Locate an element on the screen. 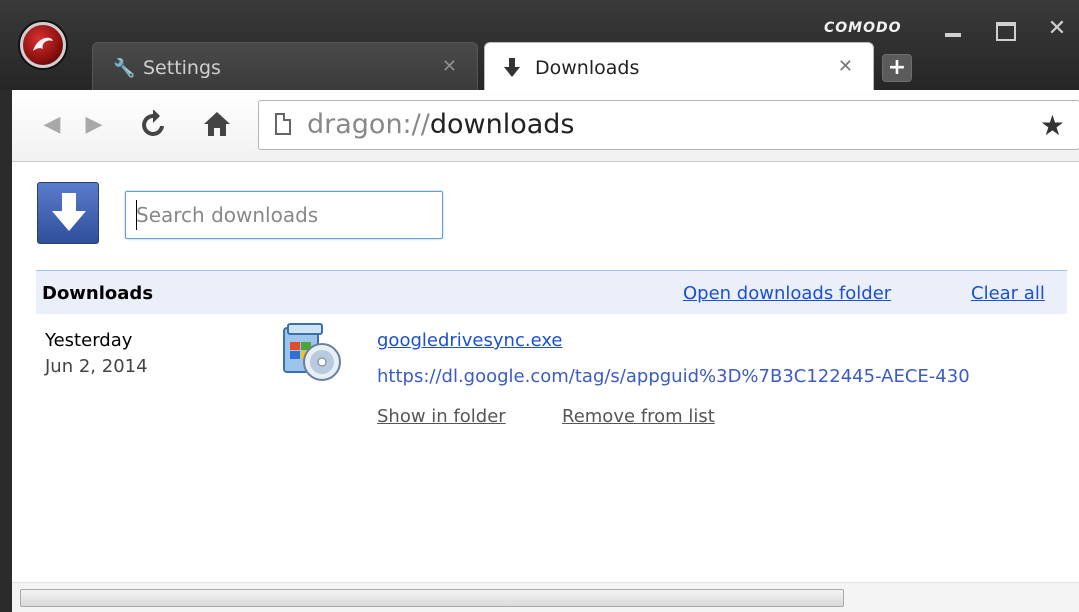 This screenshot has height=612, width=1079. comodo-dragon-logo-icon is located at coordinates (43, 45).